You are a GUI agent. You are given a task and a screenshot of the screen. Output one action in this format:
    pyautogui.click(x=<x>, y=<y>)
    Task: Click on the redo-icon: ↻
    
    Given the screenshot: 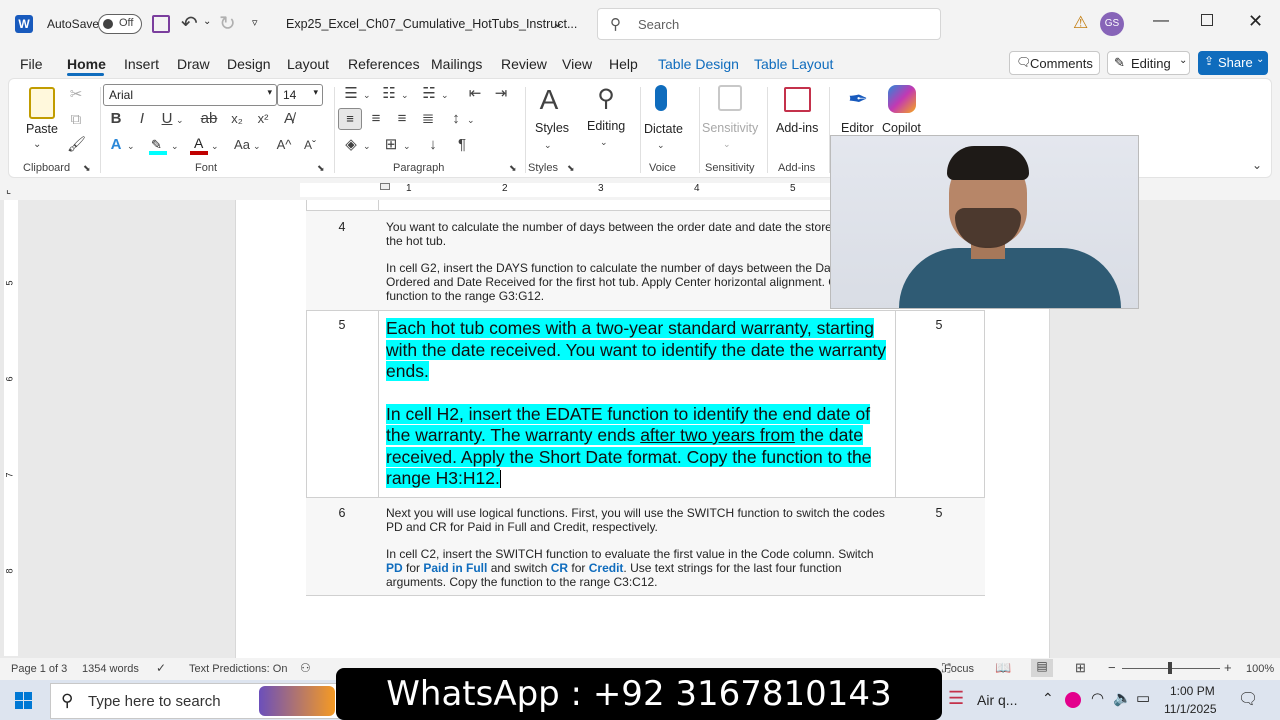 What is the action you would take?
    pyautogui.click(x=227, y=23)
    